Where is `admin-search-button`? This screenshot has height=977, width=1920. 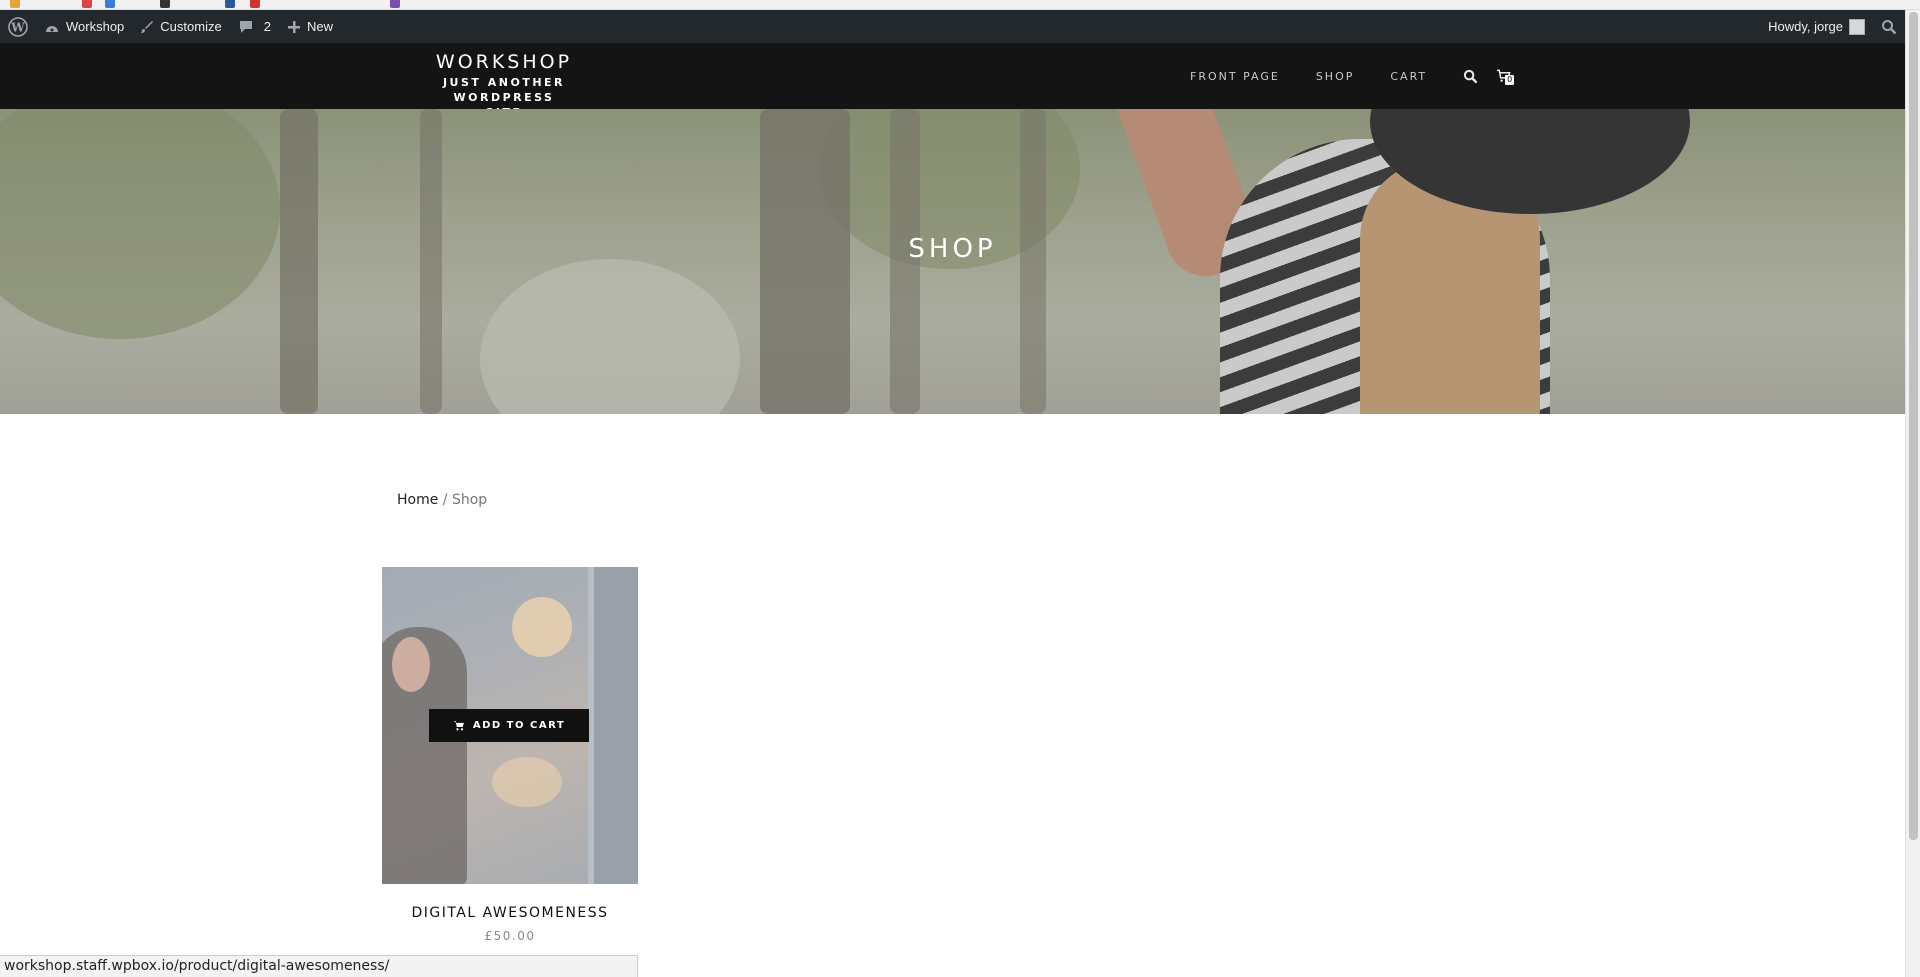
admin-search-button is located at coordinates (1889, 26).